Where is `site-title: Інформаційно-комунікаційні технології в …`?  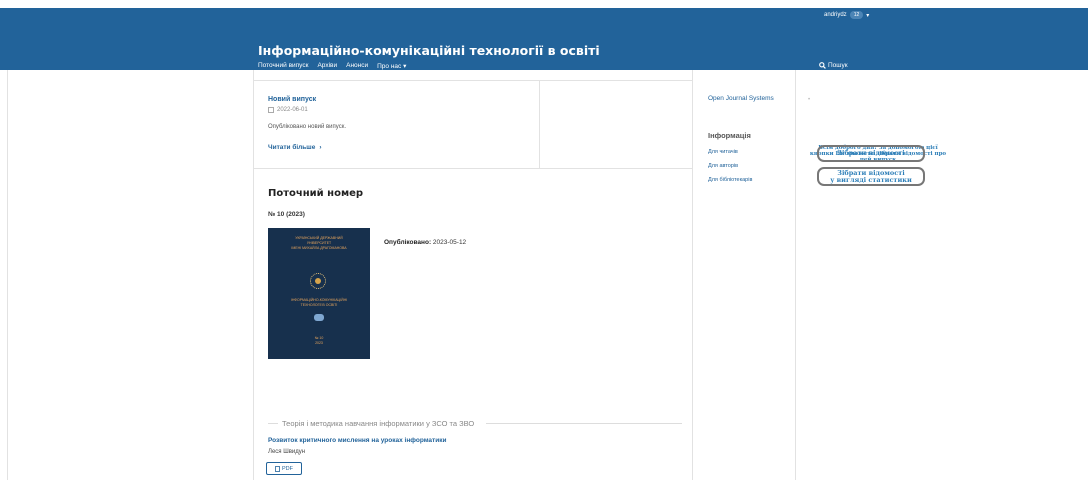
site-title: Інформаційно-комунікаційні технології в … is located at coordinates (429, 50).